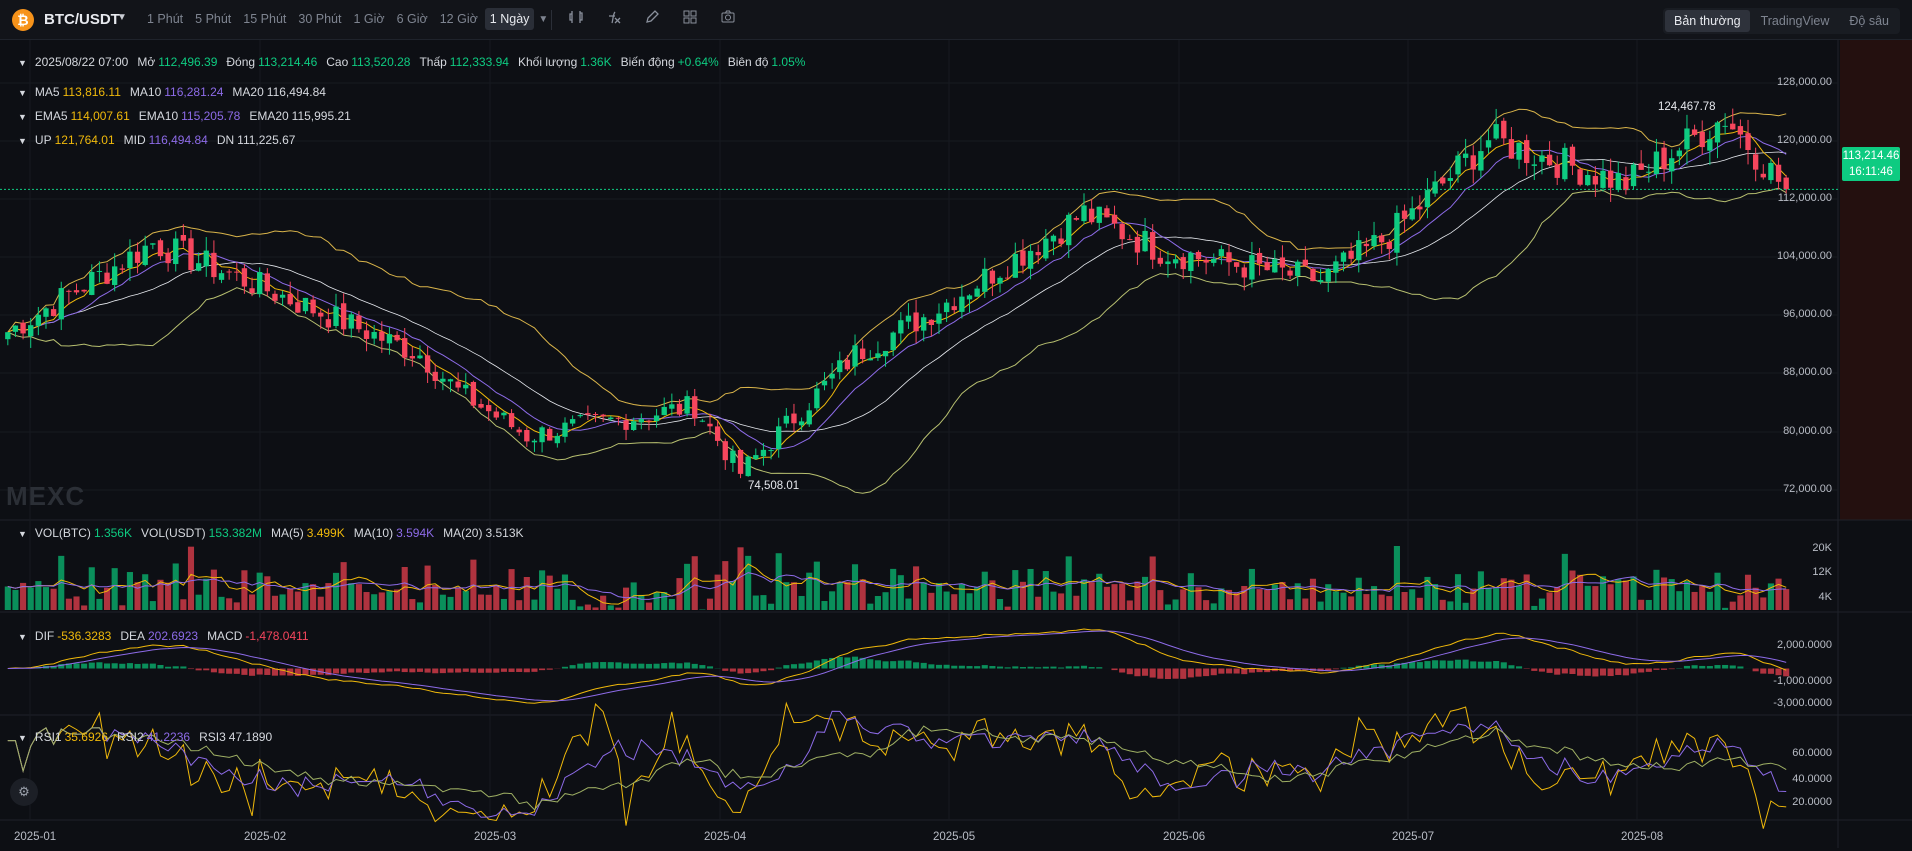 The height and width of the screenshot is (851, 1912). Describe the element at coordinates (210, 116) in the screenshot. I see `legend-value-ema-1: 115,205.78` at that location.